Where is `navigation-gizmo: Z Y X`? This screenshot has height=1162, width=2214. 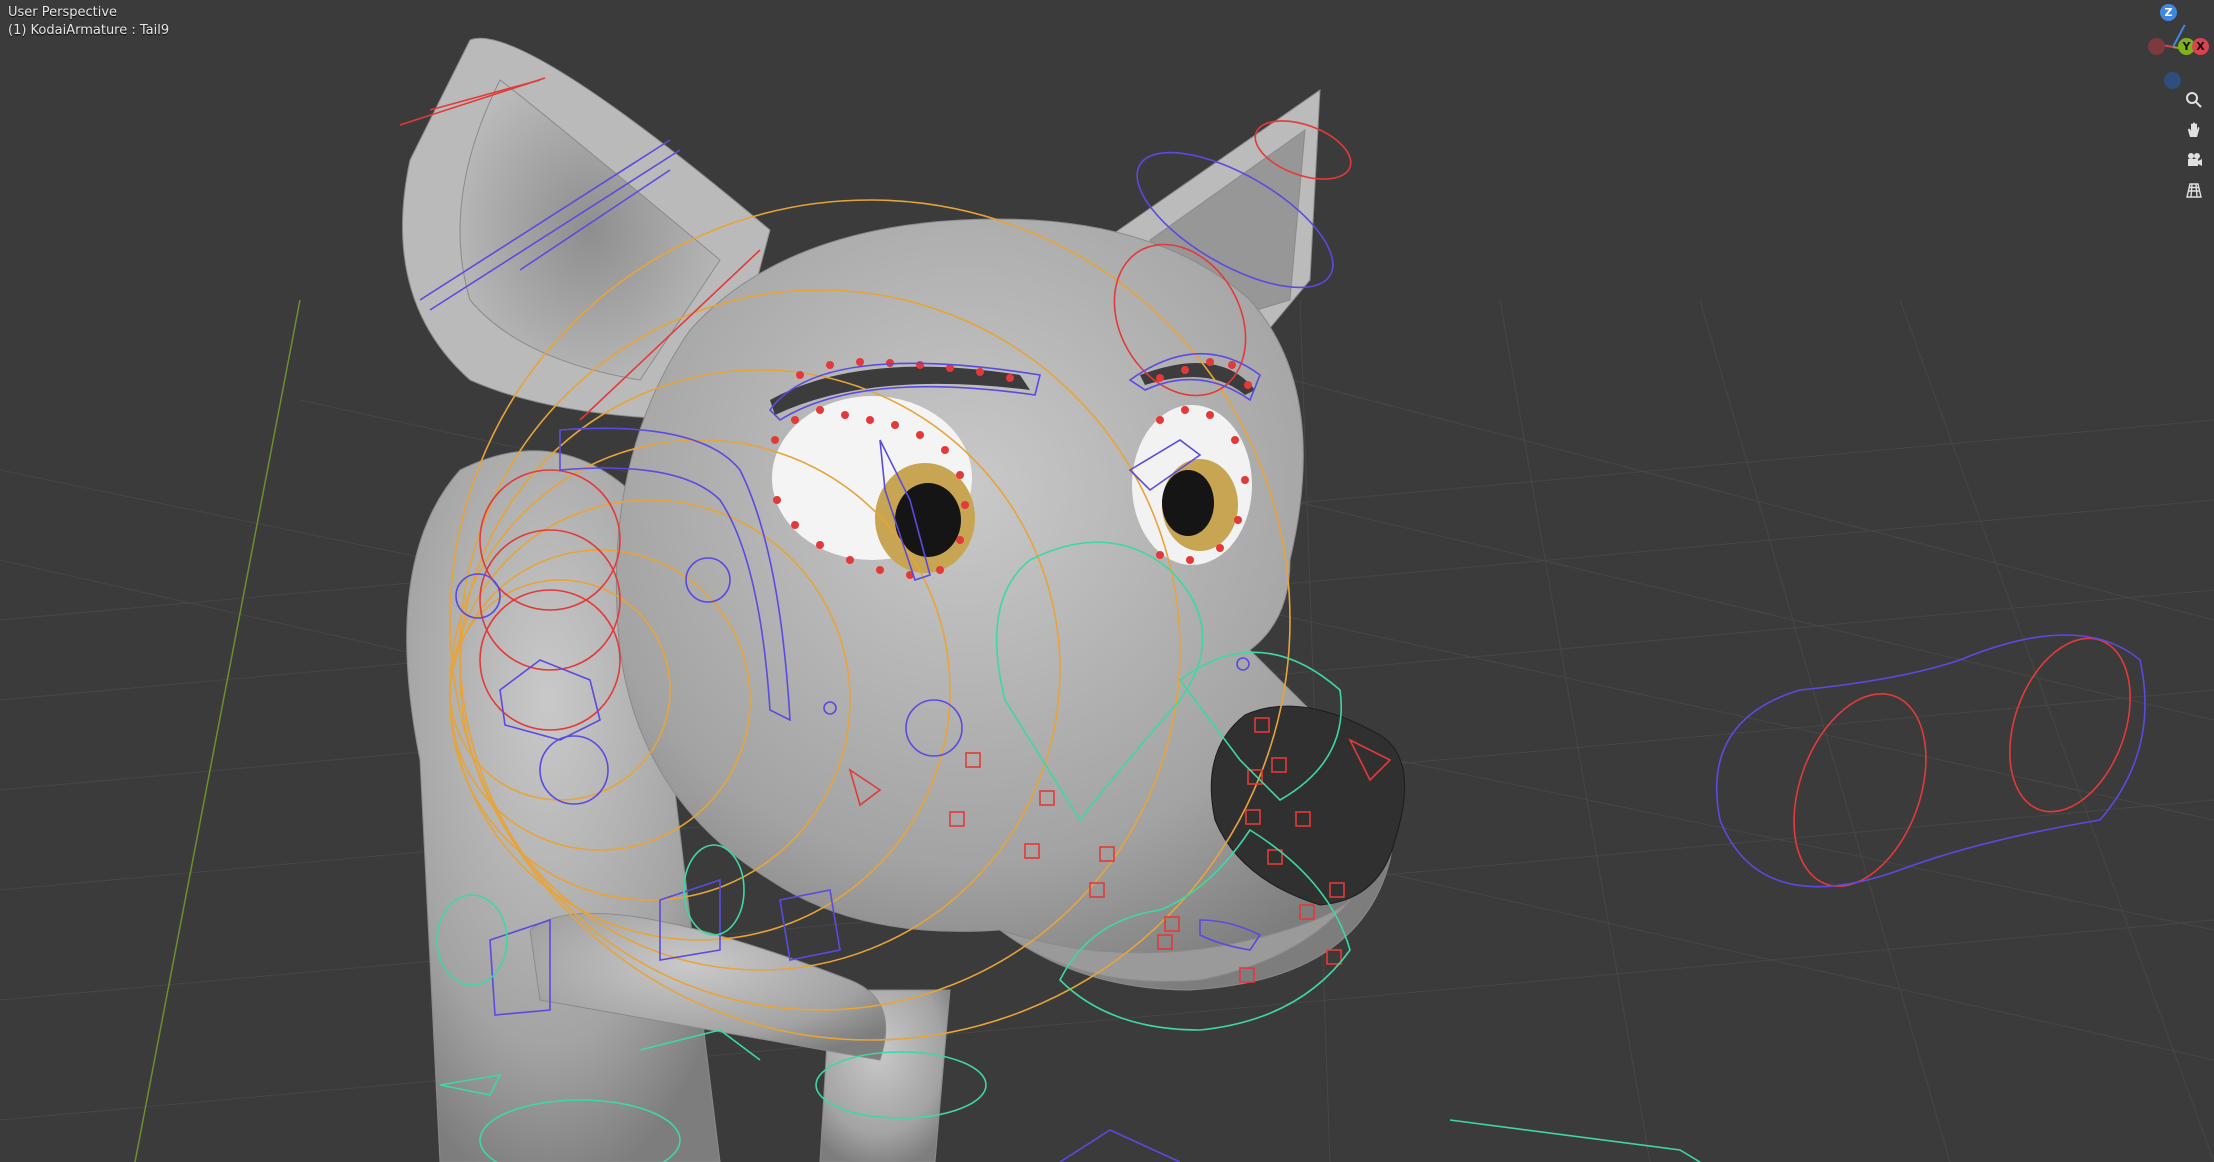 navigation-gizmo: Z Y X is located at coordinates (2174, 110).